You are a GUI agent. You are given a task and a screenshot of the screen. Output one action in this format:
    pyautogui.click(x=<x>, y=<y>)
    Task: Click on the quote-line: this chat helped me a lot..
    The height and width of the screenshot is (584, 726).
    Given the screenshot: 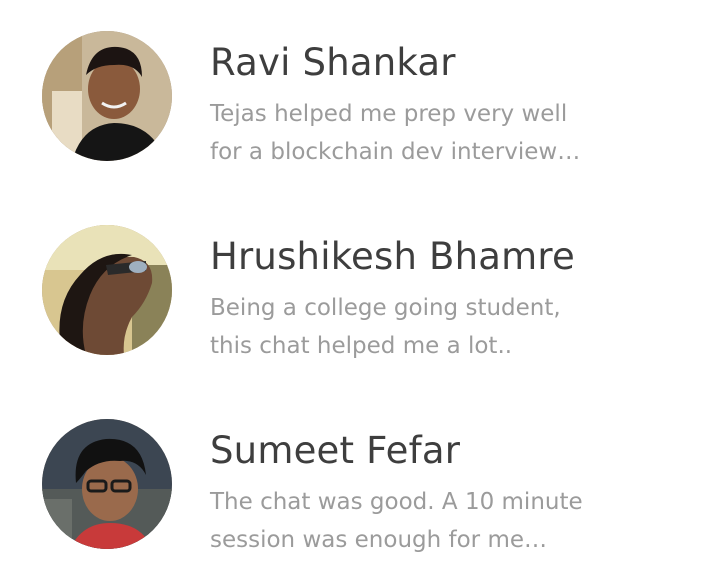 What is the action you would take?
    pyautogui.click(x=361, y=346)
    